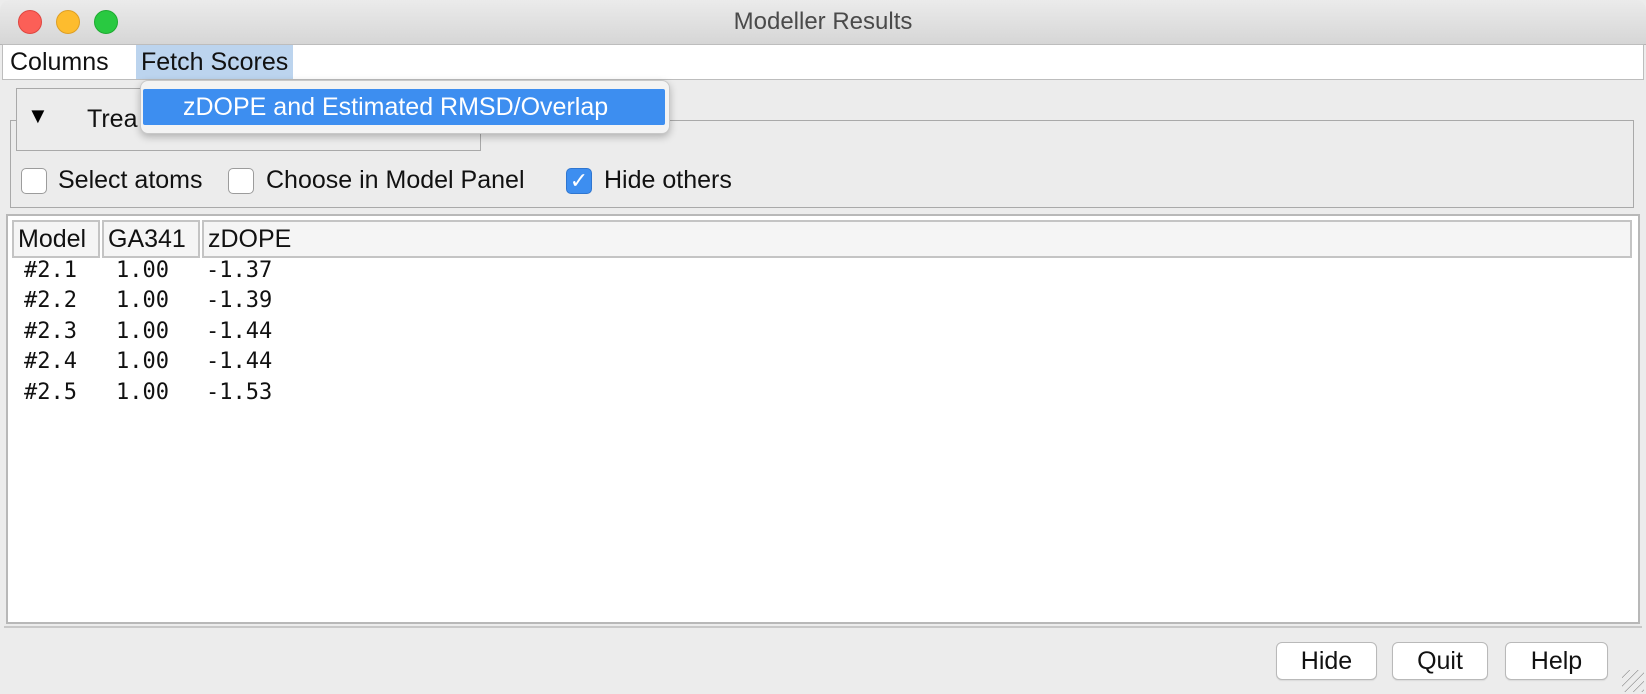 This screenshot has height=694, width=1646. I want to click on menu-fetch-scores: Fetch Scores, so click(215, 62).